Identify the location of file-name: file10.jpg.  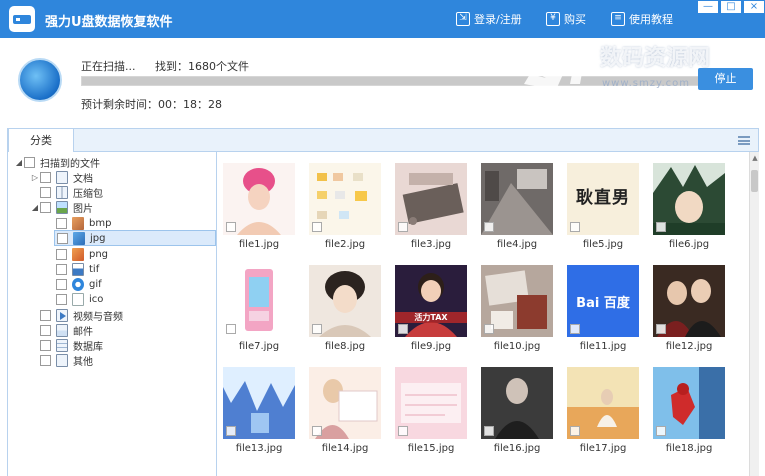
(517, 346).